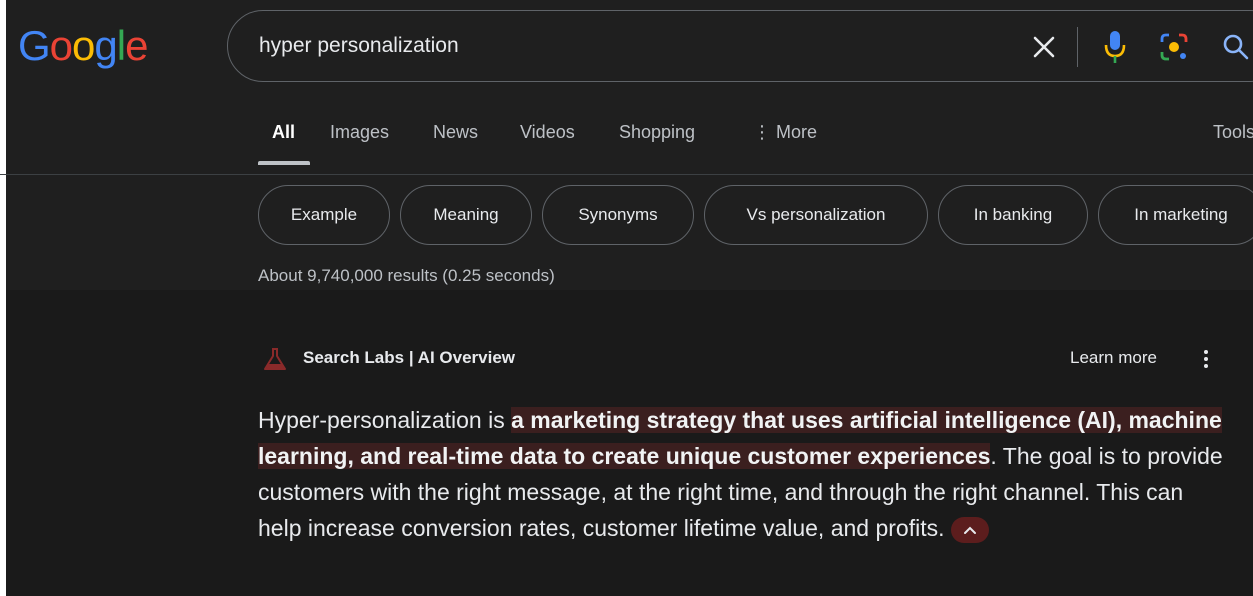  Describe the element at coordinates (816, 215) in the screenshot. I see `chip-vs-personalization: Vs personalization` at that location.